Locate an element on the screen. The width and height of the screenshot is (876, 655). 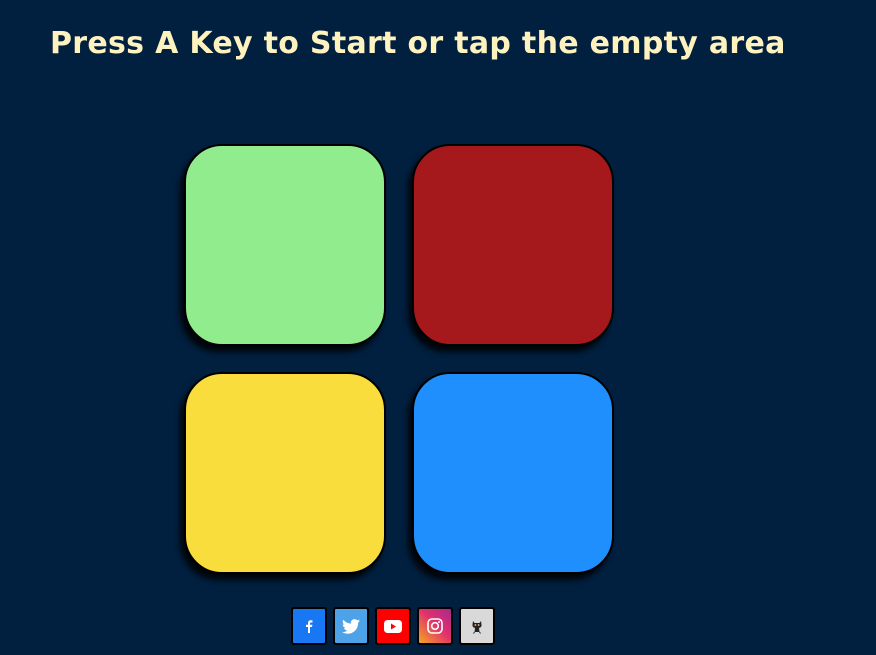
youtube-icon is located at coordinates (393, 626).